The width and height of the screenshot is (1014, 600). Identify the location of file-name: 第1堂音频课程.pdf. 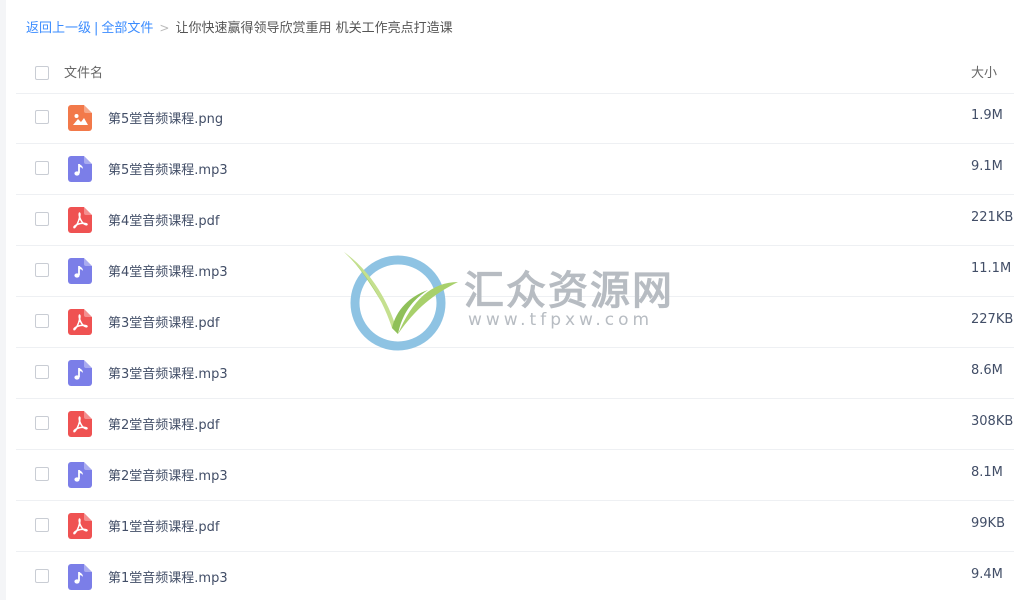
(163, 525).